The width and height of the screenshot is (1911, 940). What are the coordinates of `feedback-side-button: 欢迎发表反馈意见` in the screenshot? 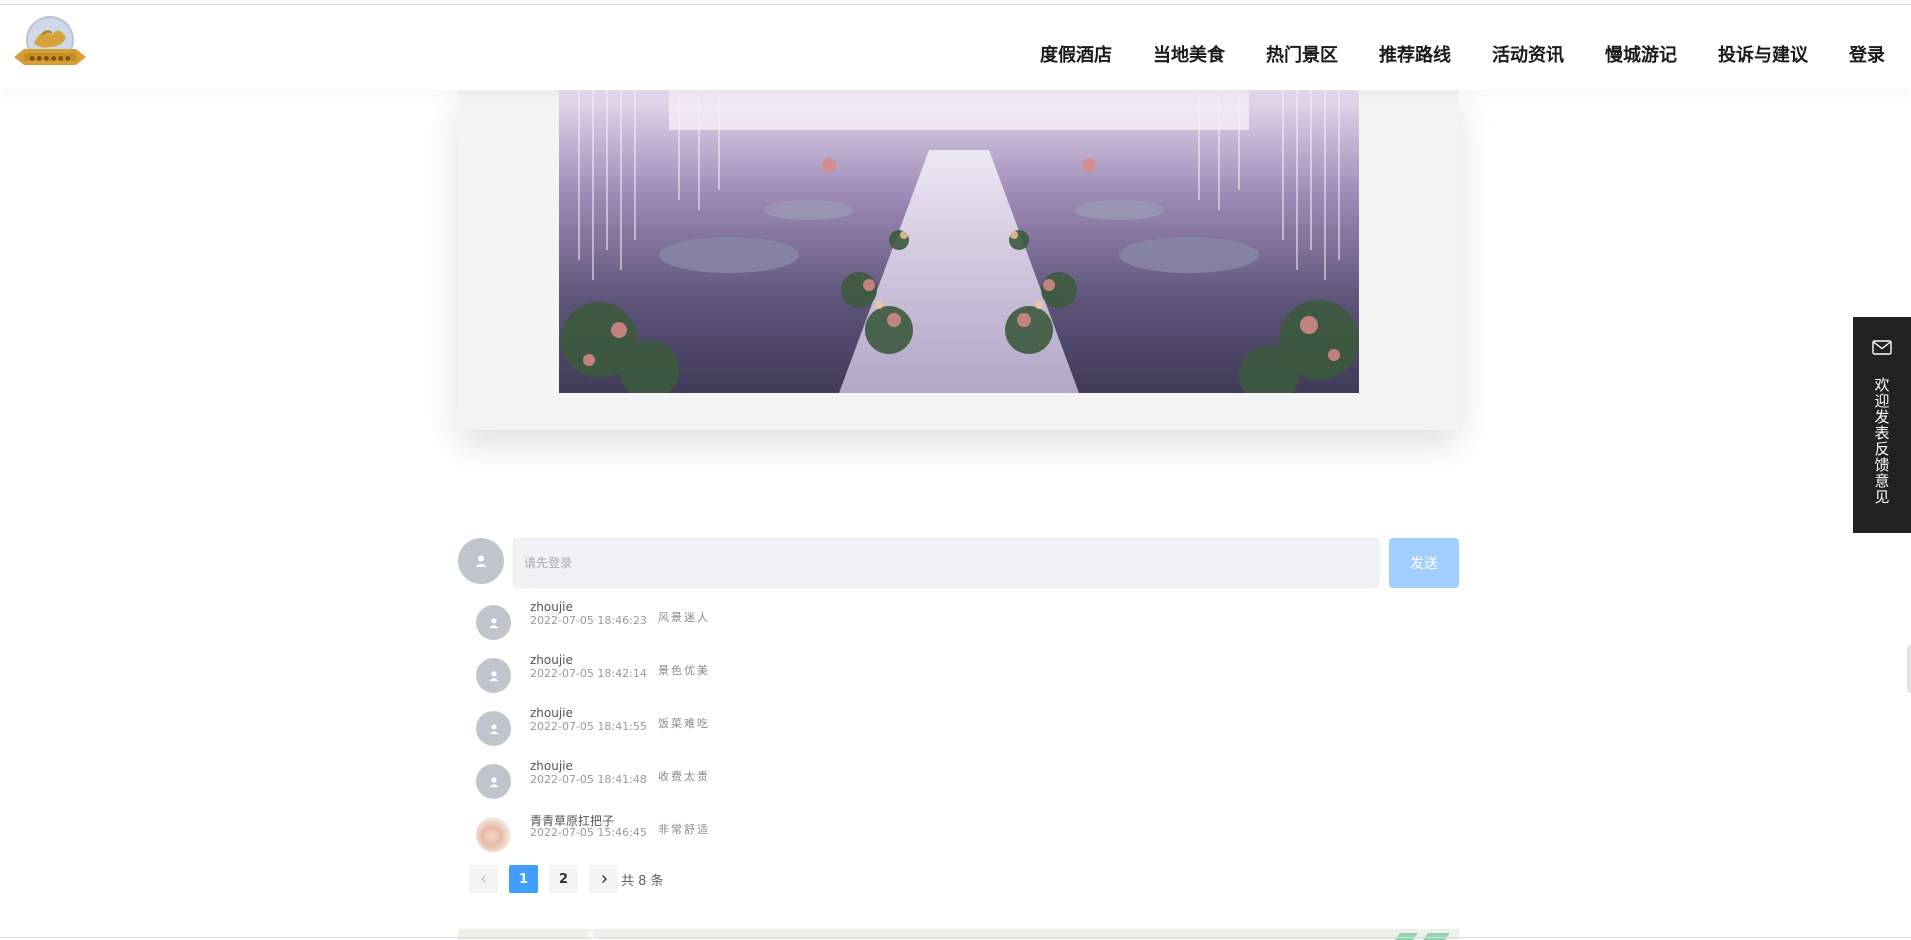 It's located at (1882, 425).